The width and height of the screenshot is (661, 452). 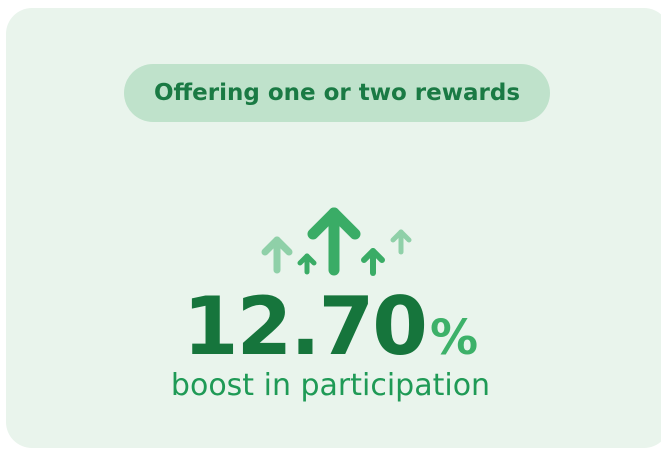 I want to click on stat-caption: boost in participation, so click(x=330, y=385).